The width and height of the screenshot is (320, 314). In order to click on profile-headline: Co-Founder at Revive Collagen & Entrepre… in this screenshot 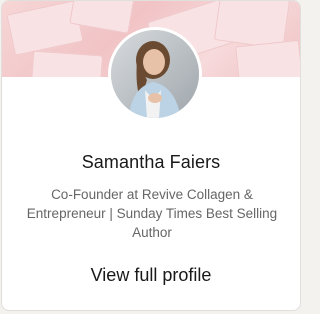, I will do `click(152, 213)`.